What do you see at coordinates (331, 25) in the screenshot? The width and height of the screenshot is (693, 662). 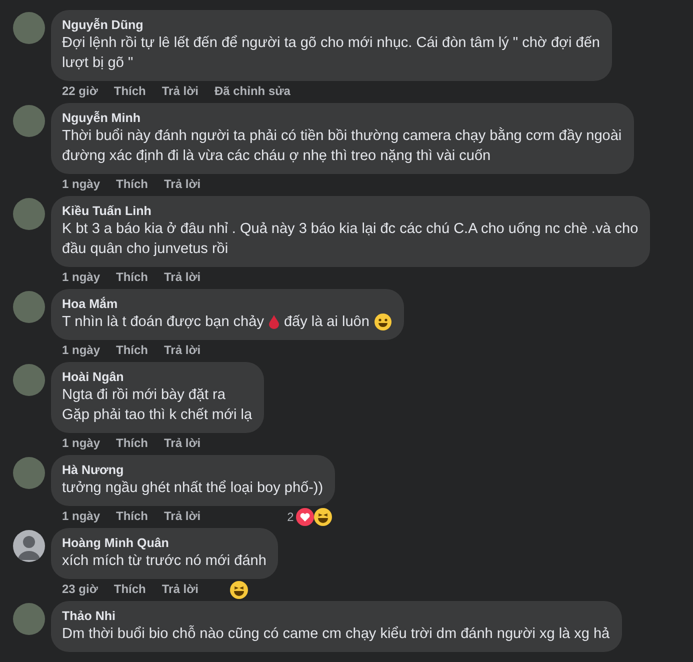 I see `author-name: Nguyễn Dũng` at bounding box center [331, 25].